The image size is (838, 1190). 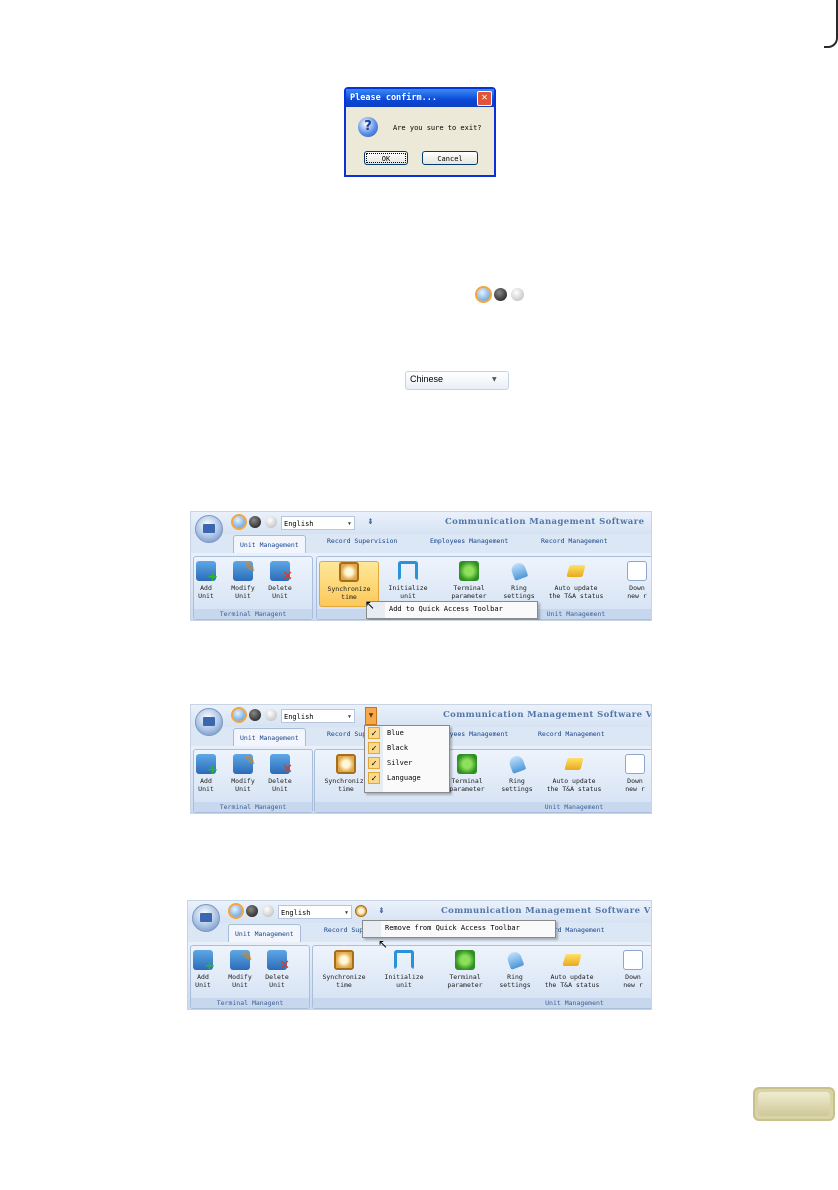 I want to click on black-menu-item: ✓ Black, so click(x=407, y=748).